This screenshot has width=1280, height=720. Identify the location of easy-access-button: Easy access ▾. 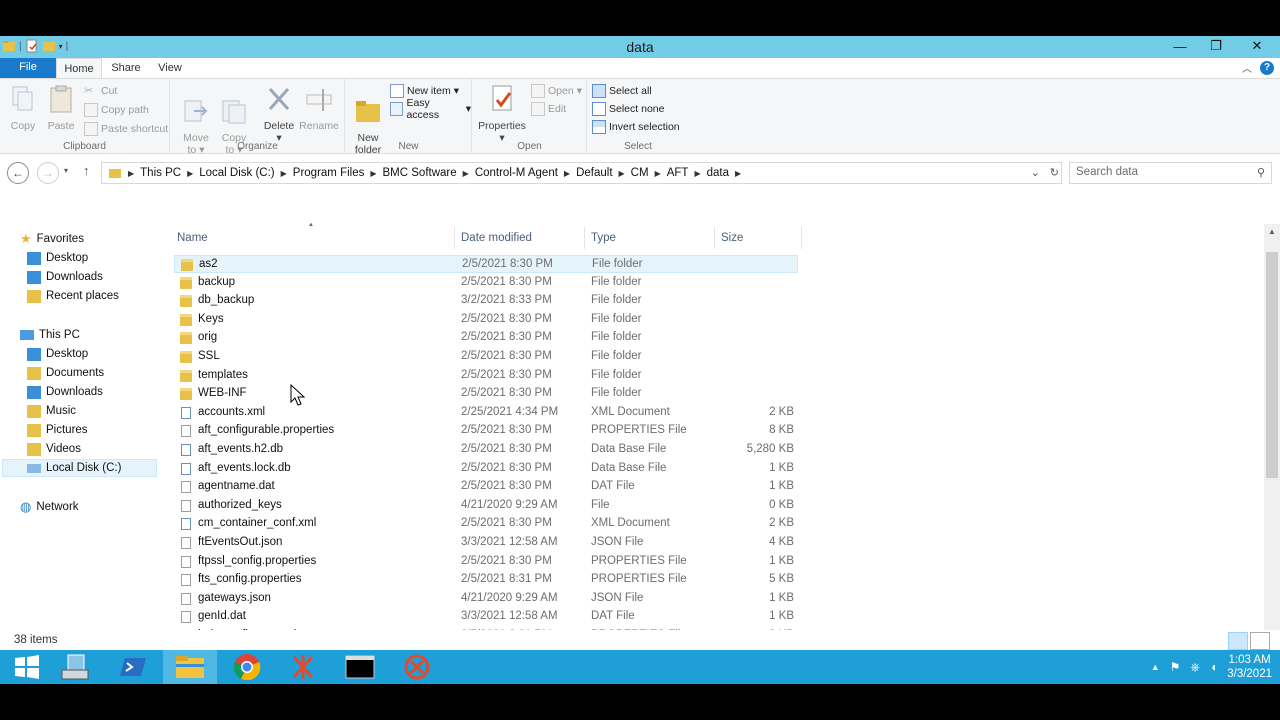
(430, 109).